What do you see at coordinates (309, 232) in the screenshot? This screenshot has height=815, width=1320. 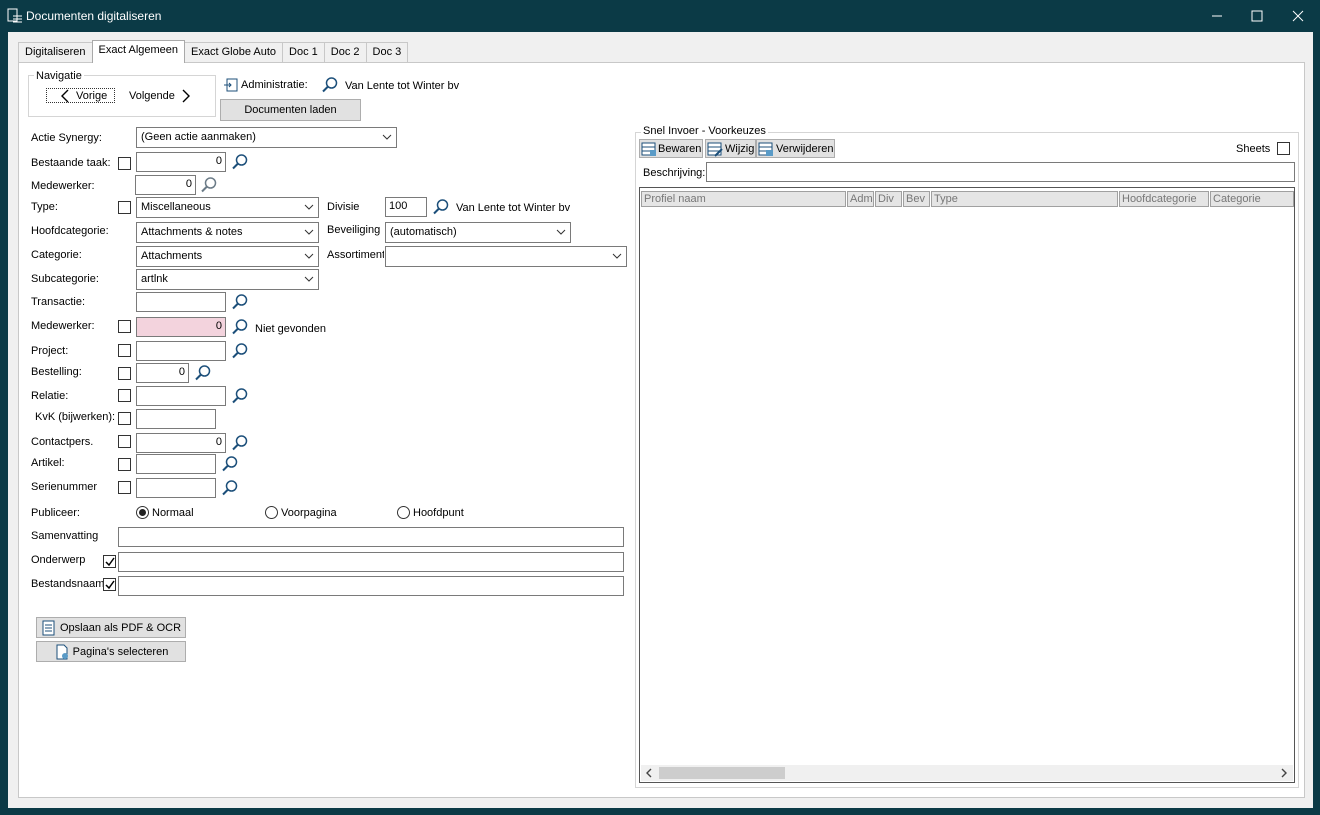 I see `chevron-down-icon` at bounding box center [309, 232].